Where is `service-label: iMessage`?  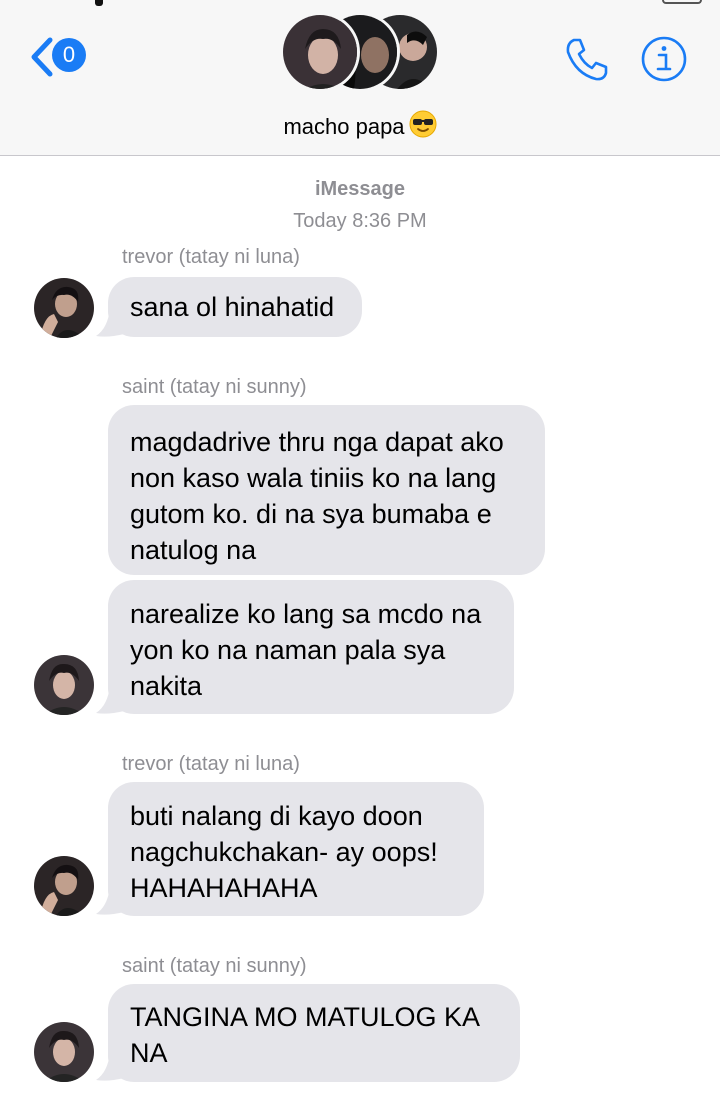
service-label: iMessage is located at coordinates (360, 189).